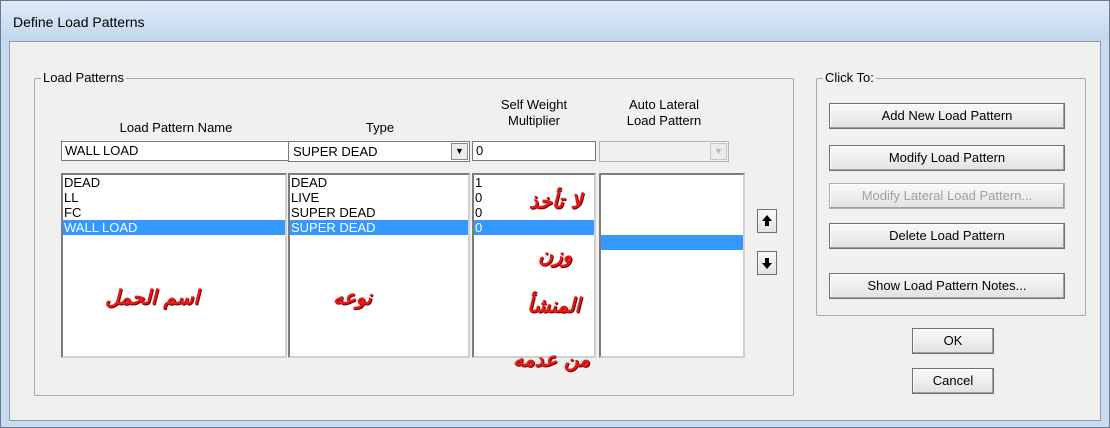 This screenshot has width=1110, height=428. I want to click on window-title: Define Load Patterns, so click(79, 22).